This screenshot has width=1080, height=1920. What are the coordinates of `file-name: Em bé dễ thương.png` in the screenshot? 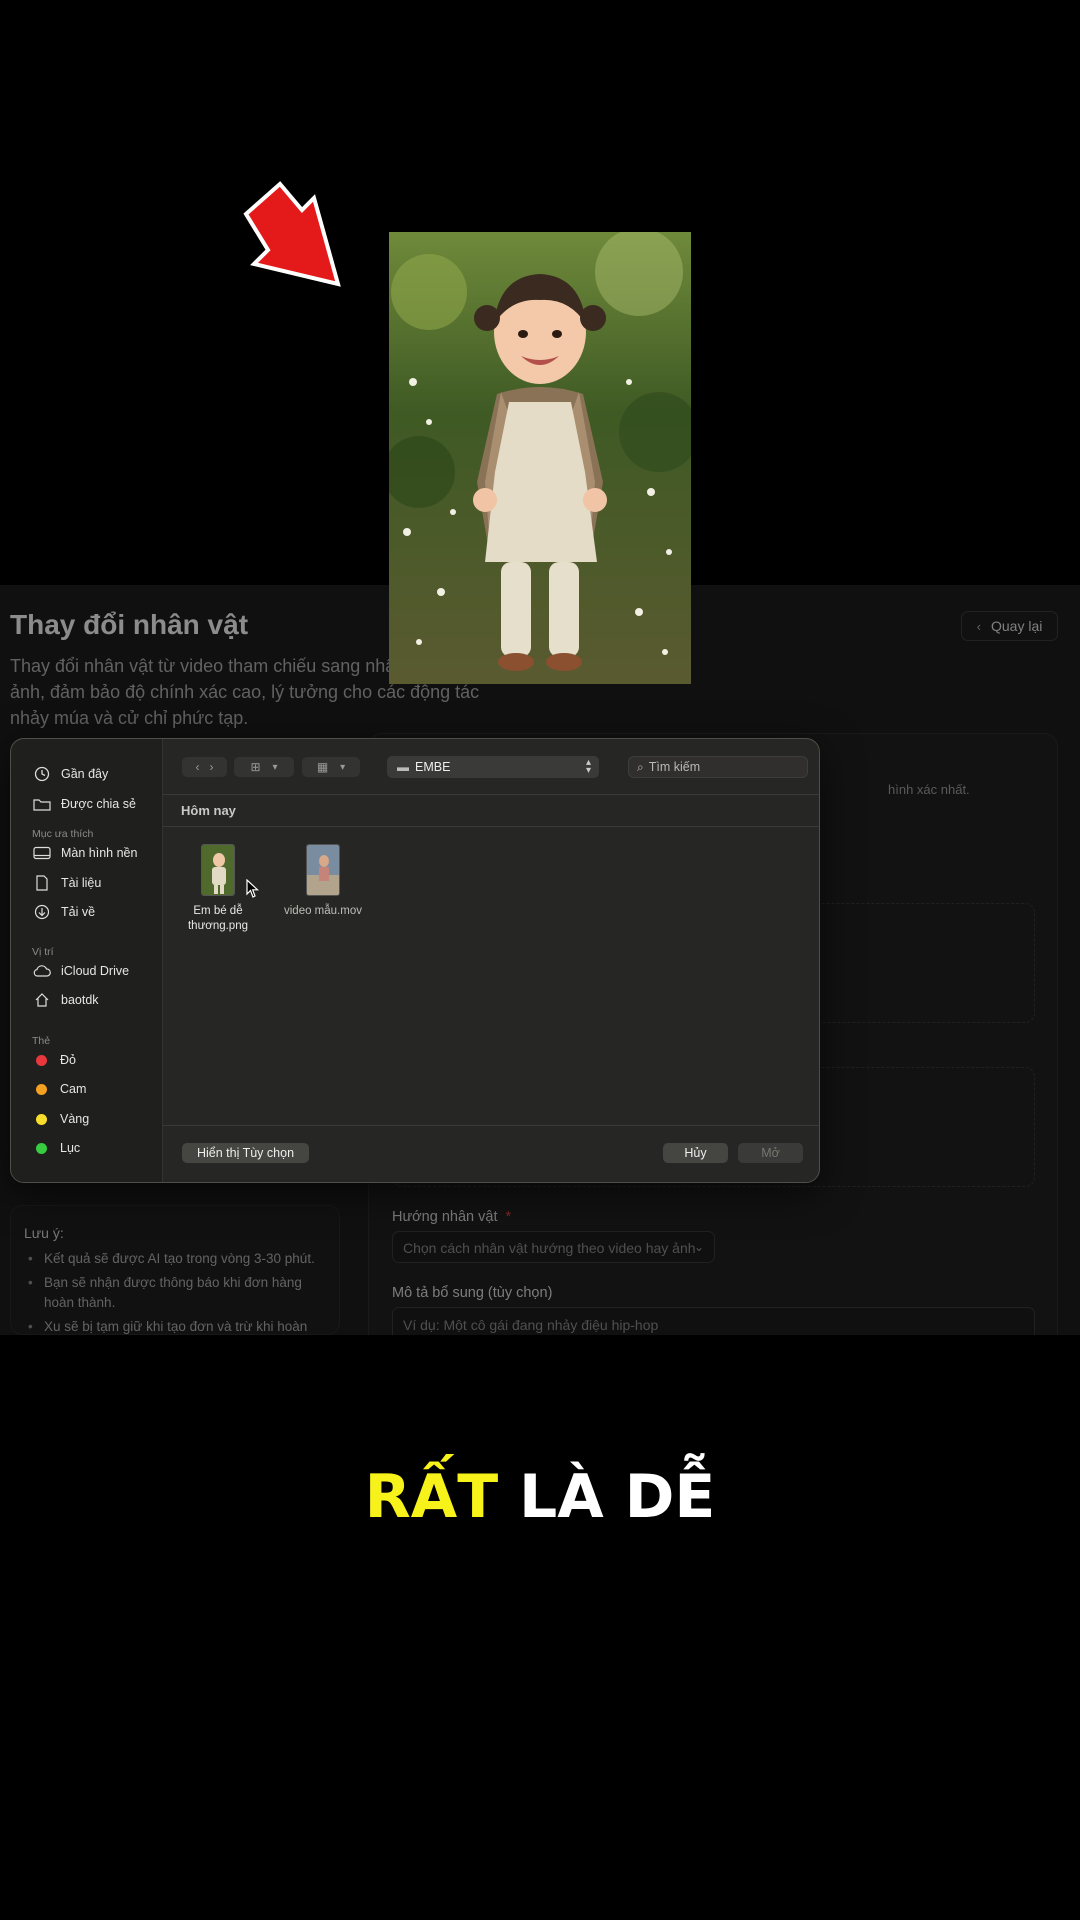 It's located at (217, 918).